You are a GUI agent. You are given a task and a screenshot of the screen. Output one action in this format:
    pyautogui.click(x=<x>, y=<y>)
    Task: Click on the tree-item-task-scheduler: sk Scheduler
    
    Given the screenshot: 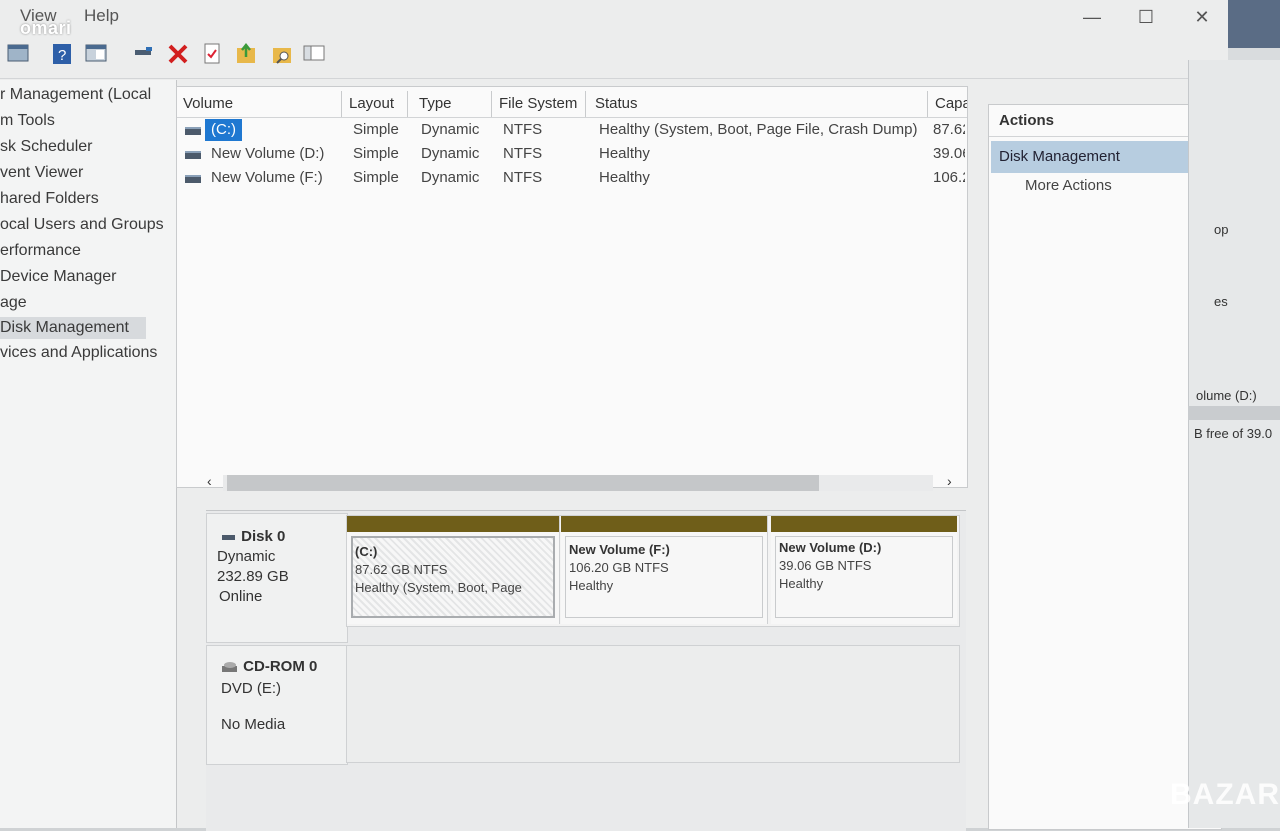 What is the action you would take?
    pyautogui.click(x=88, y=147)
    